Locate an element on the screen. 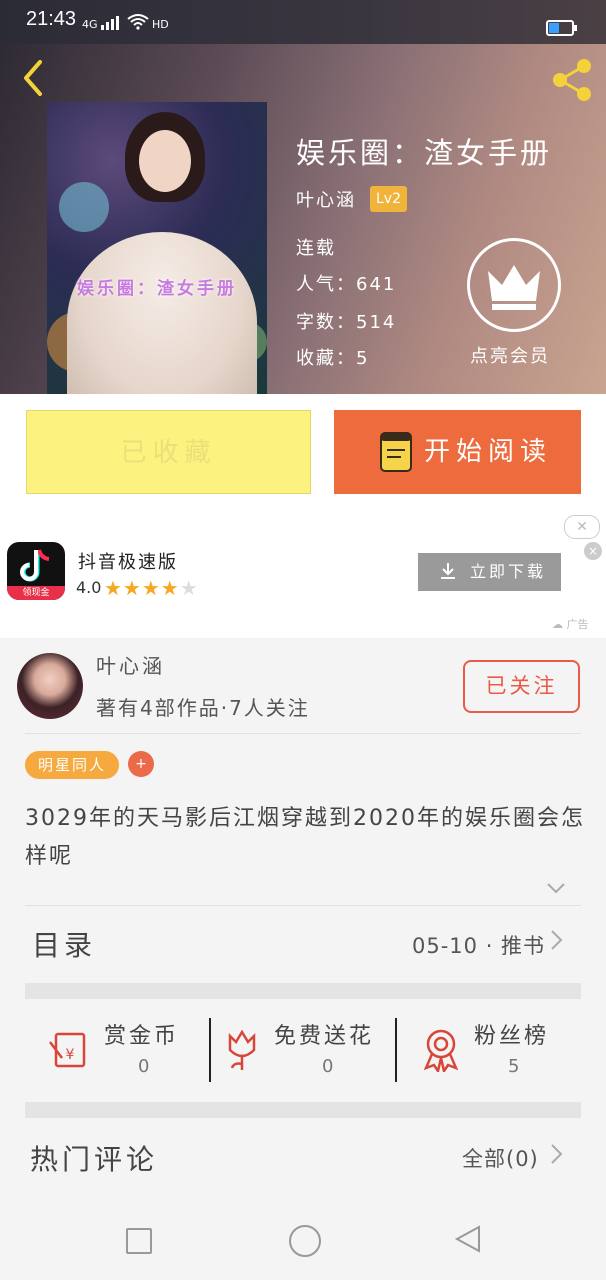 The height and width of the screenshot is (1280, 606). follow-button: 已关注 is located at coordinates (521, 686).